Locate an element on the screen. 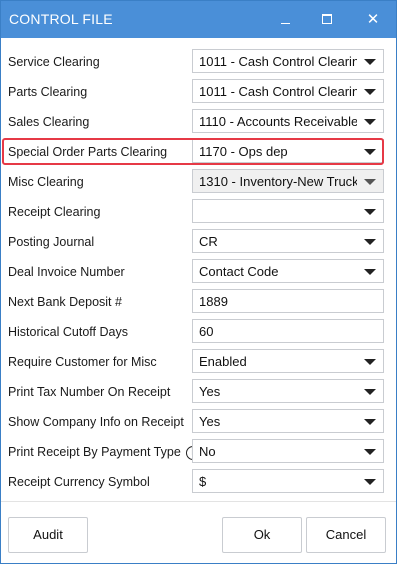 The height and width of the screenshot is (564, 397). close-icon: ✕ is located at coordinates (373, 19).